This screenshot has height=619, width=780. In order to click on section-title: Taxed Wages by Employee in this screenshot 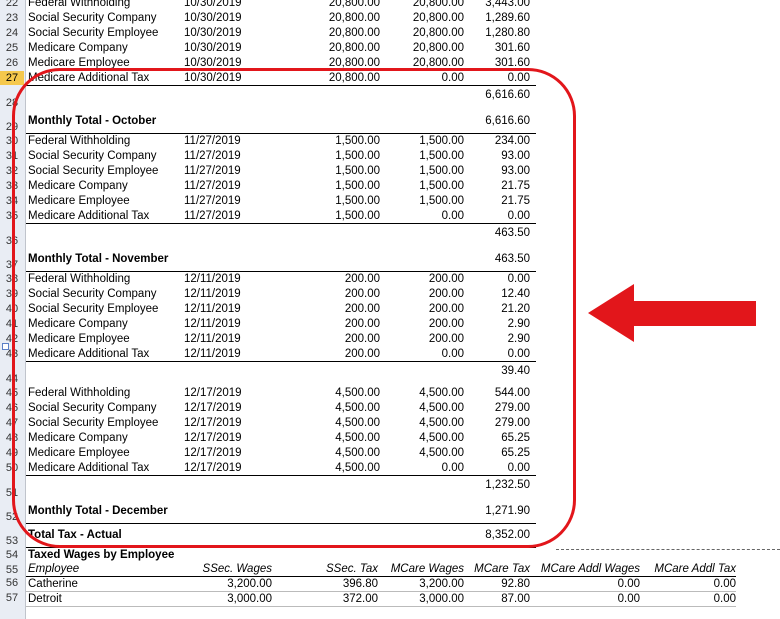, I will do `click(178, 555)`.